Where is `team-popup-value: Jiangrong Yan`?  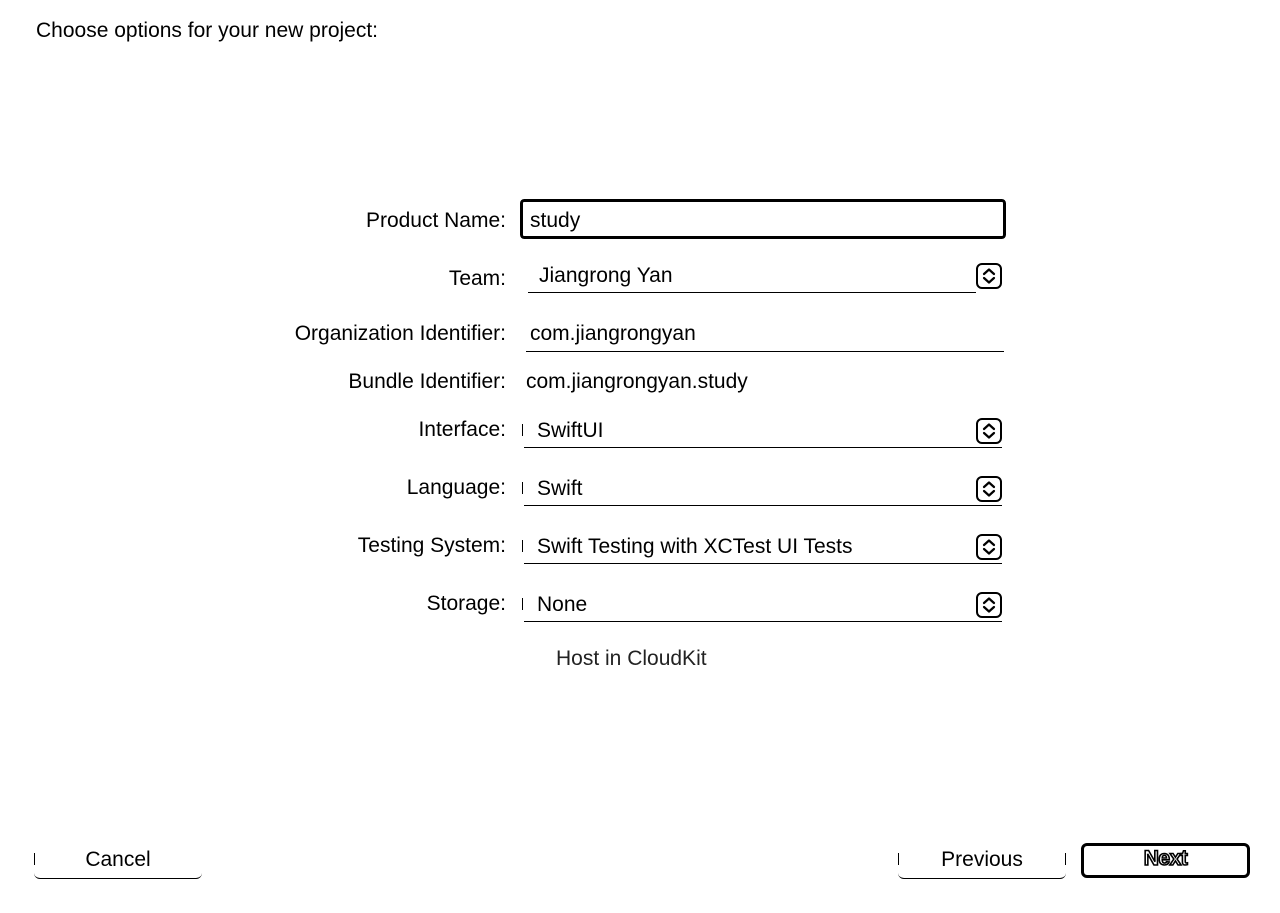 team-popup-value: Jiangrong Yan is located at coordinates (606, 275).